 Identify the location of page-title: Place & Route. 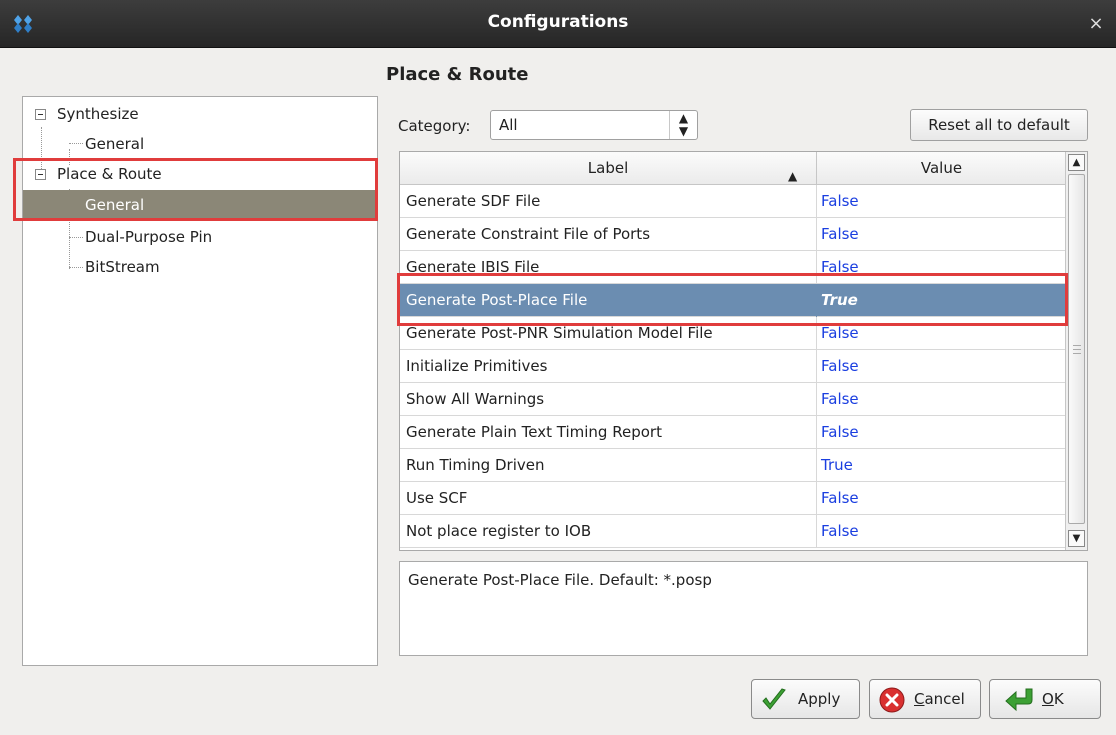
(457, 74).